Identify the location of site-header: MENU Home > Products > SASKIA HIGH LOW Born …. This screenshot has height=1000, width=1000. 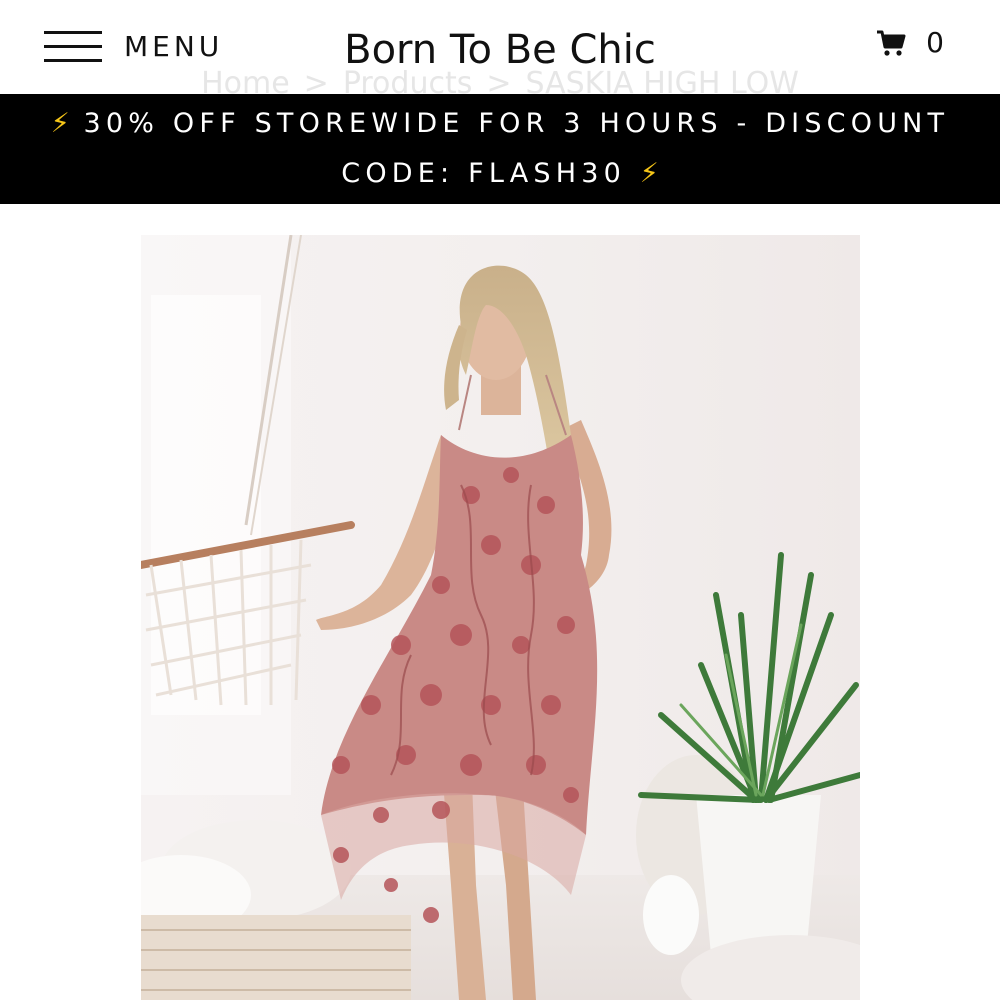
(500, 50).